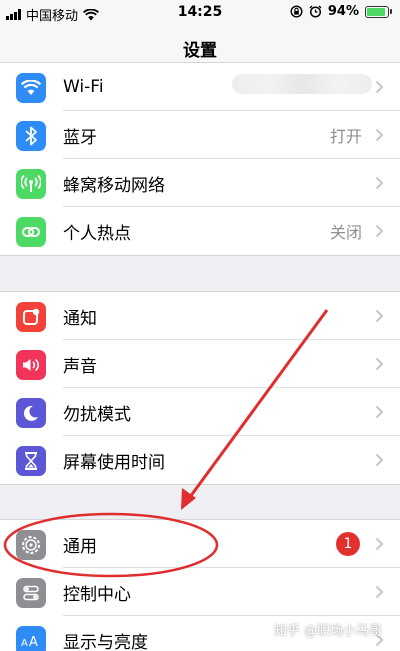 This screenshot has height=651, width=400. Describe the element at coordinates (111, 545) in the screenshot. I see `annotation-ellipse` at that location.